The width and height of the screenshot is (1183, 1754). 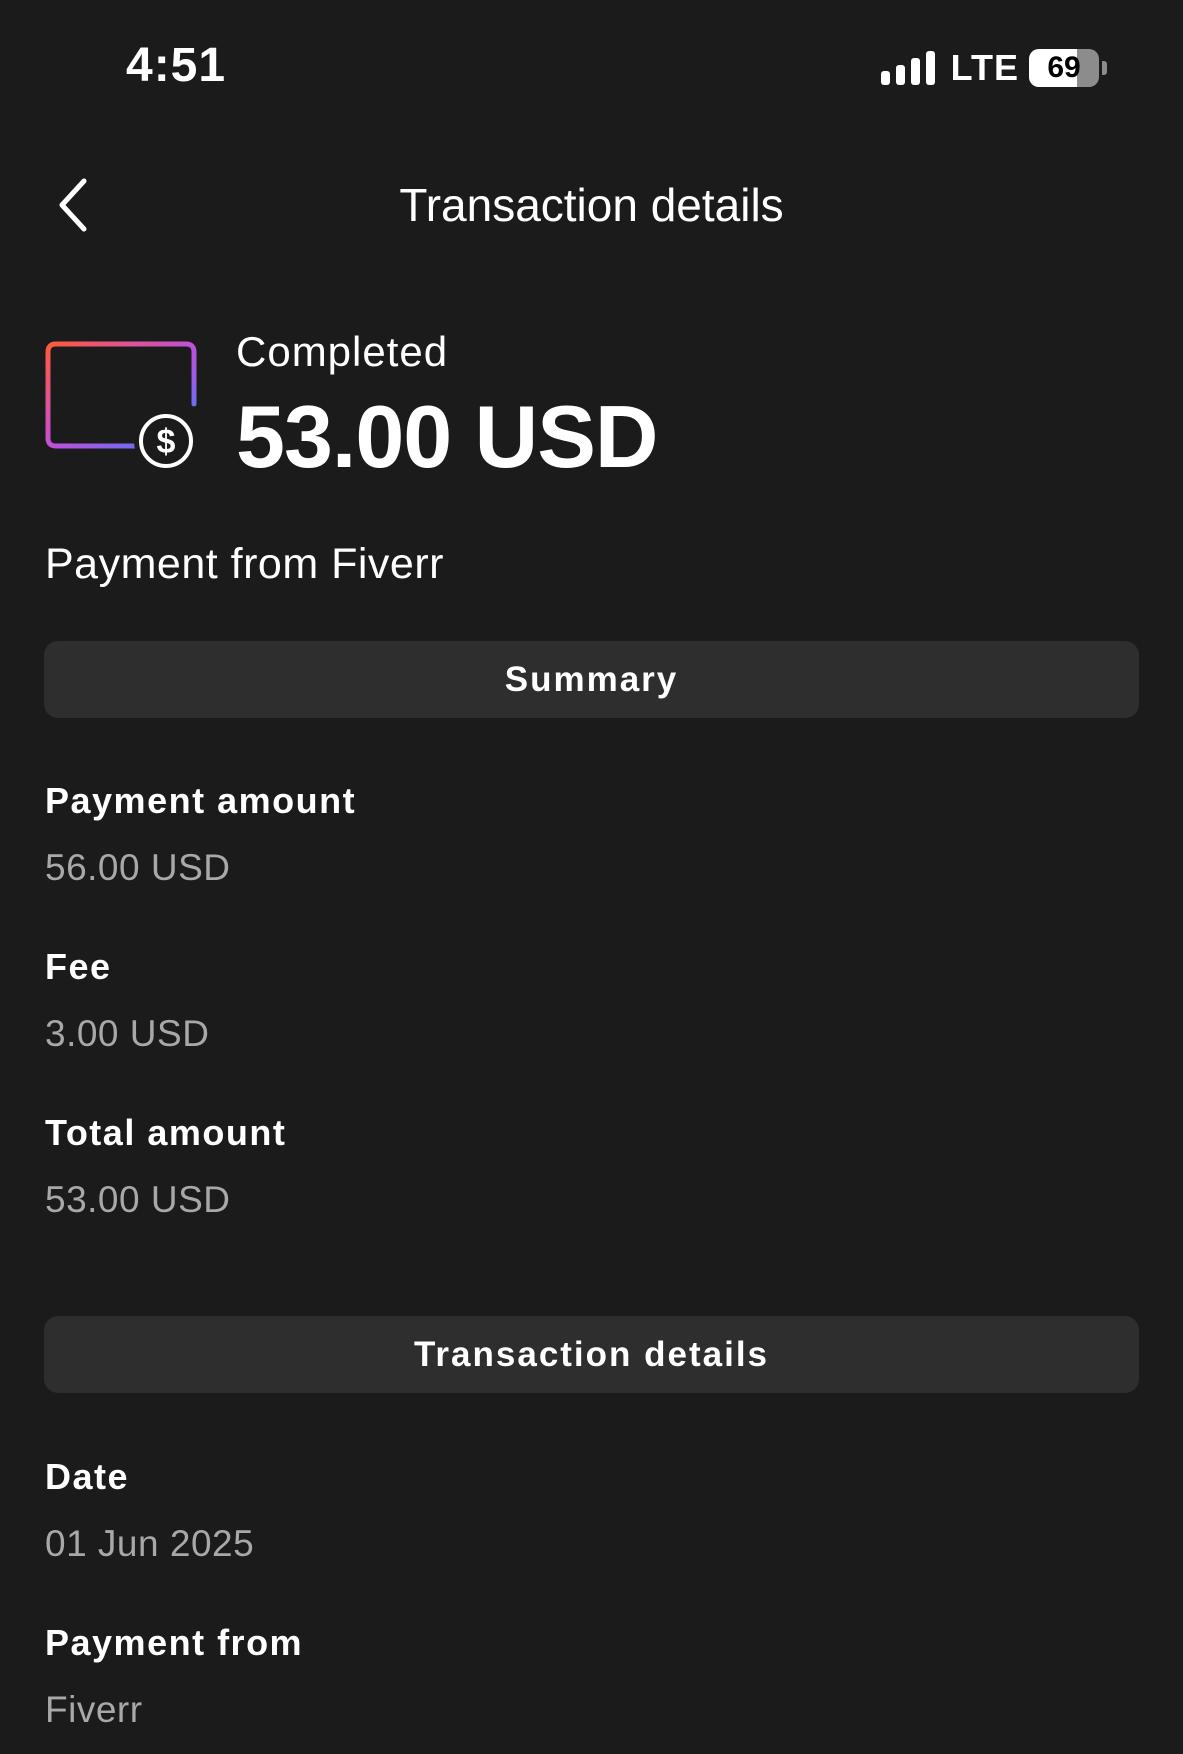 What do you see at coordinates (94, 1709) in the screenshot?
I see `payment-from-value: Fiverr` at bounding box center [94, 1709].